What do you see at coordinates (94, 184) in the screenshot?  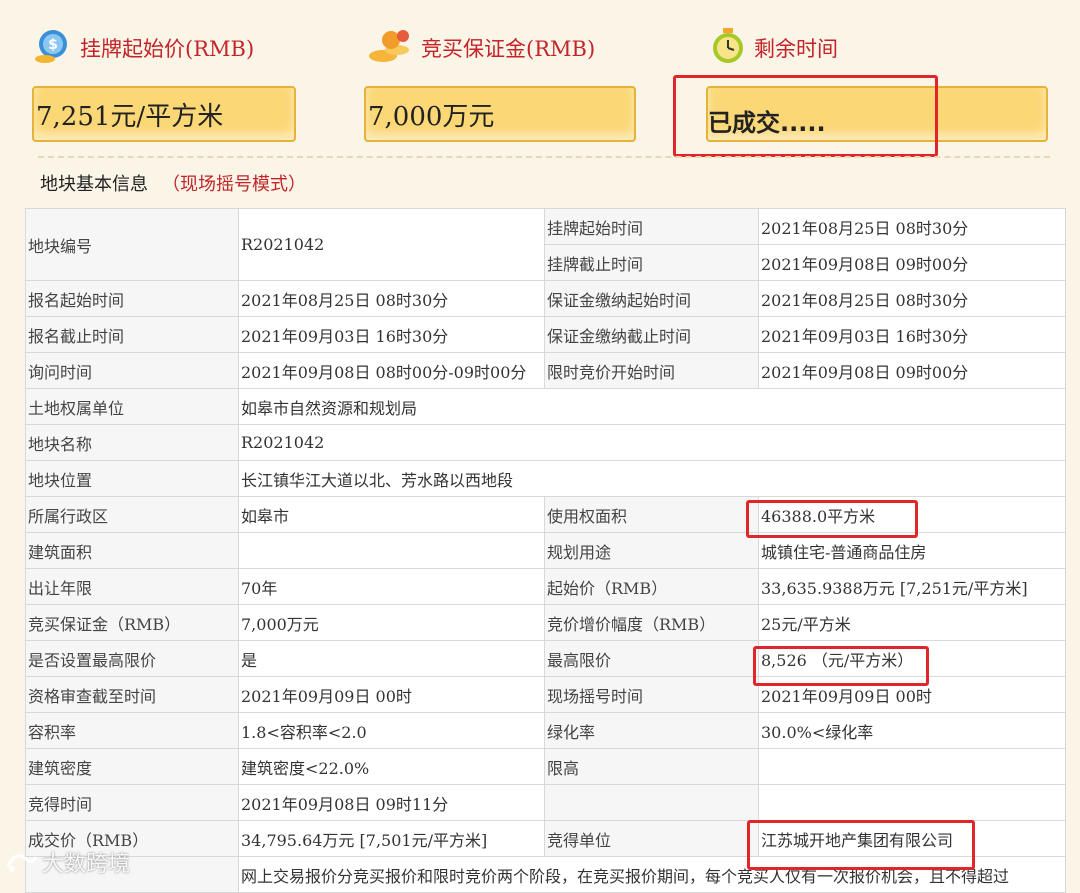 I see `section-title-text: 地块基本信息` at bounding box center [94, 184].